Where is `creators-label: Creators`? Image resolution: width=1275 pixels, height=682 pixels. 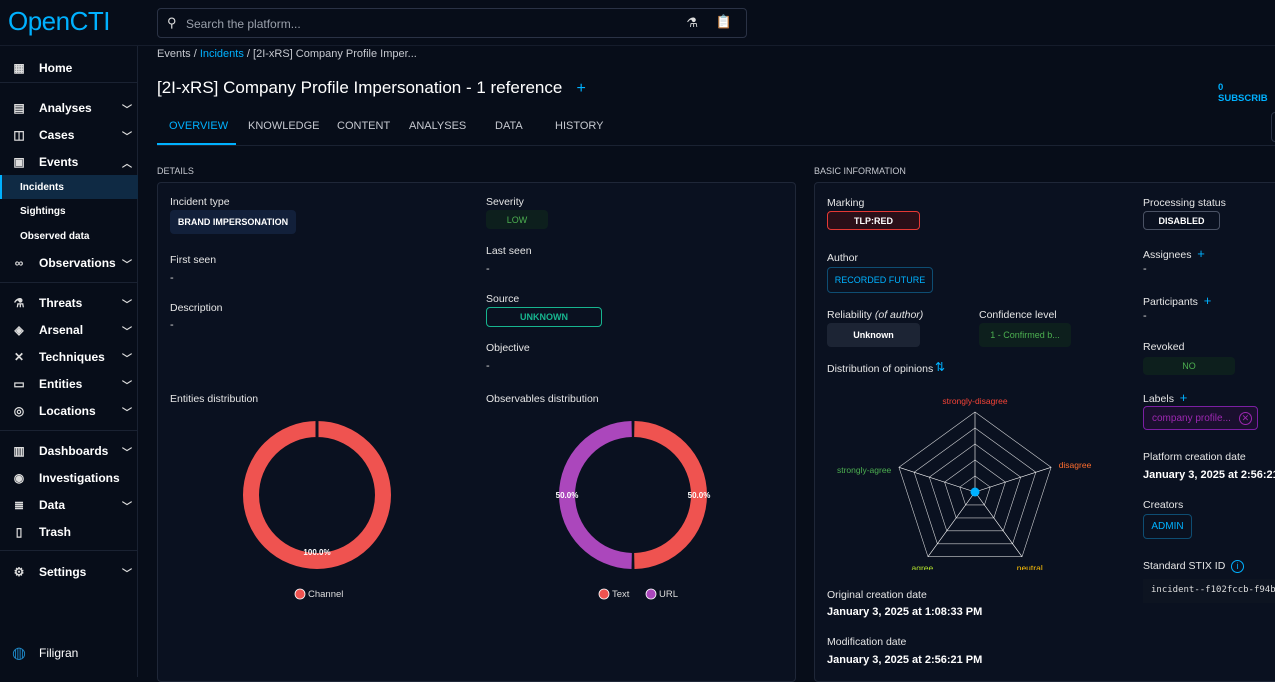 creators-label: Creators is located at coordinates (1163, 505).